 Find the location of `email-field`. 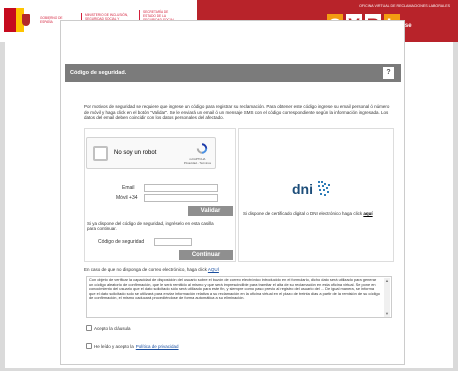

email-field is located at coordinates (181, 188).